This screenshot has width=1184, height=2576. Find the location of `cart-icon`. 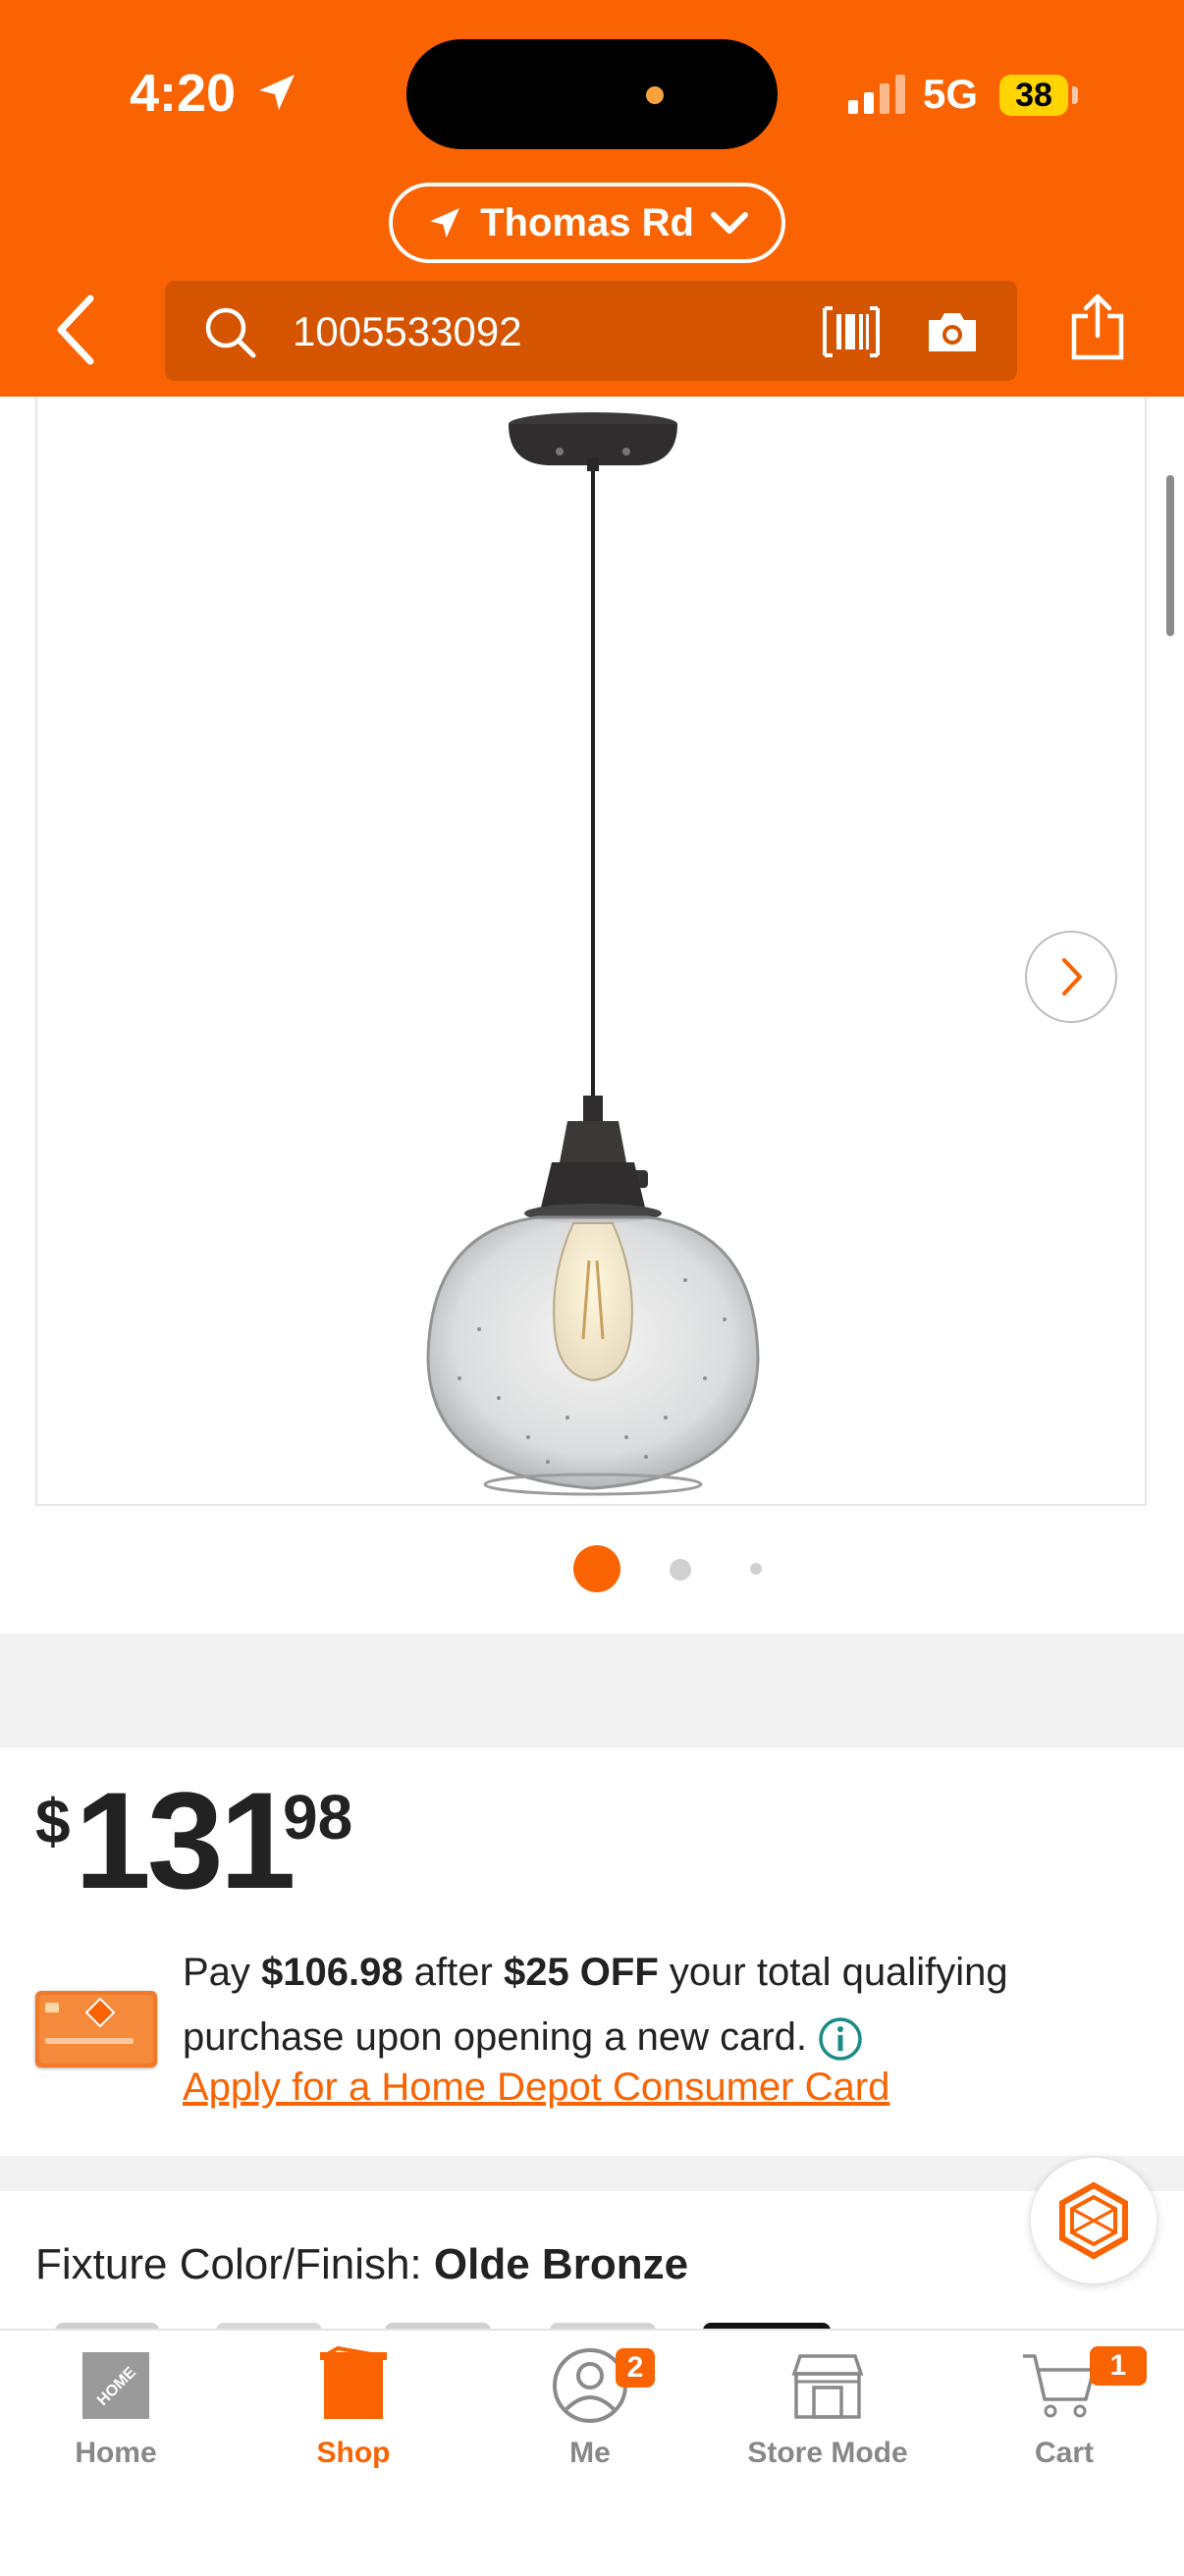

cart-icon is located at coordinates (1059, 2386).